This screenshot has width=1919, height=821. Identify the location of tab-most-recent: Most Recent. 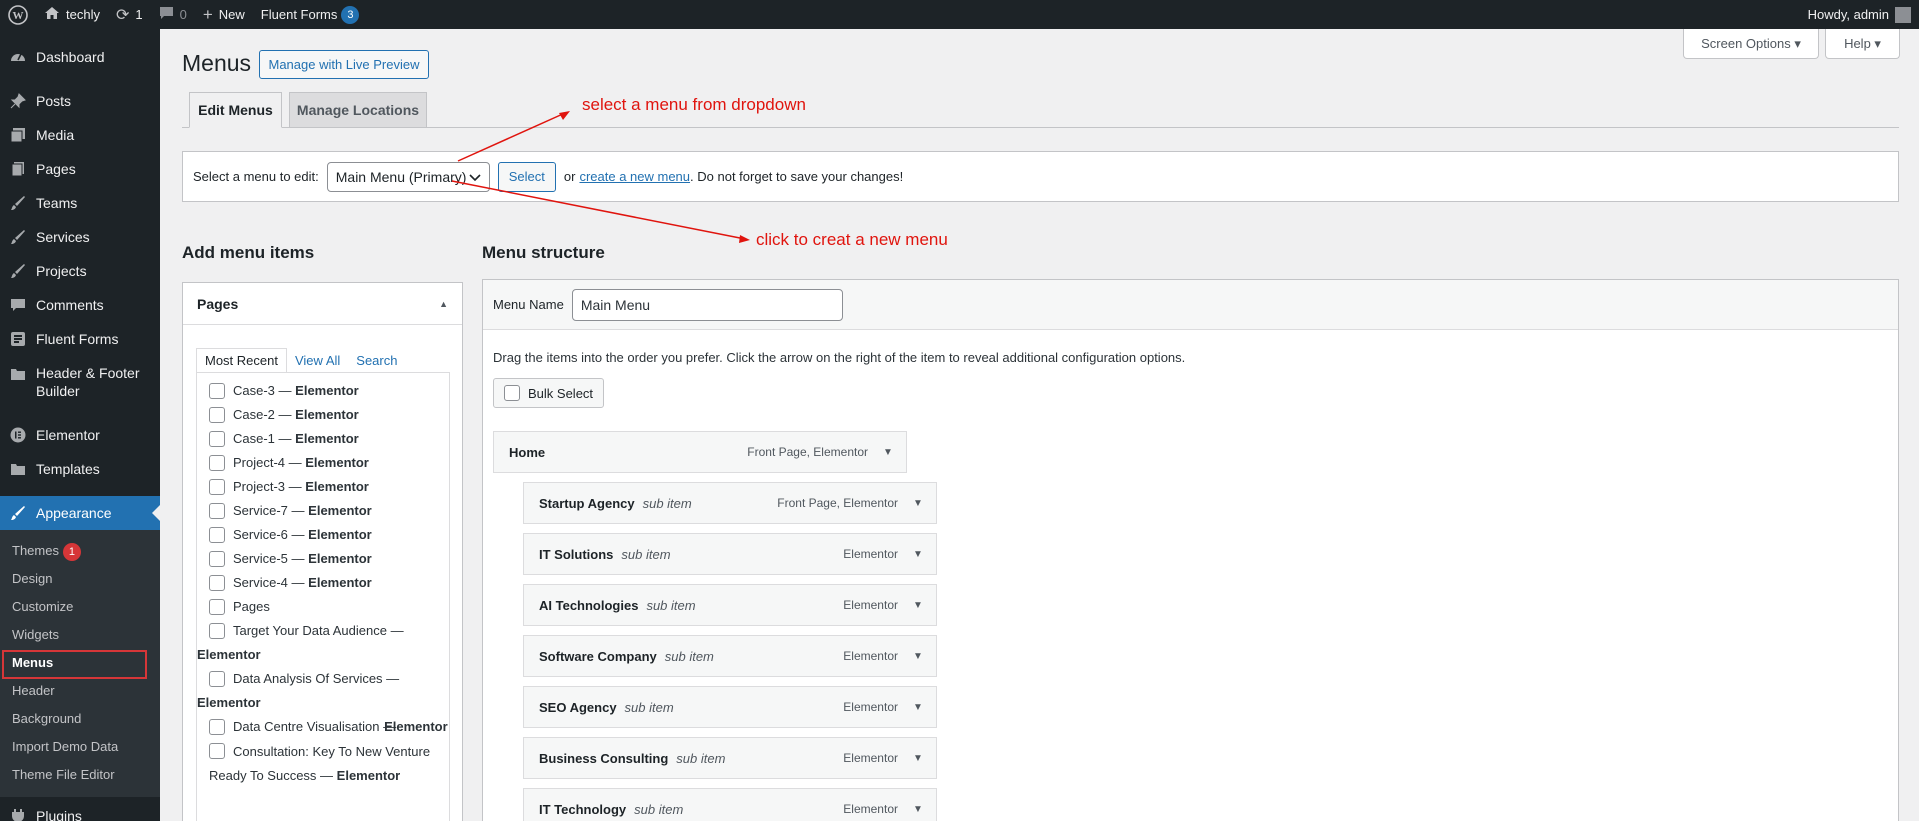
(241, 360).